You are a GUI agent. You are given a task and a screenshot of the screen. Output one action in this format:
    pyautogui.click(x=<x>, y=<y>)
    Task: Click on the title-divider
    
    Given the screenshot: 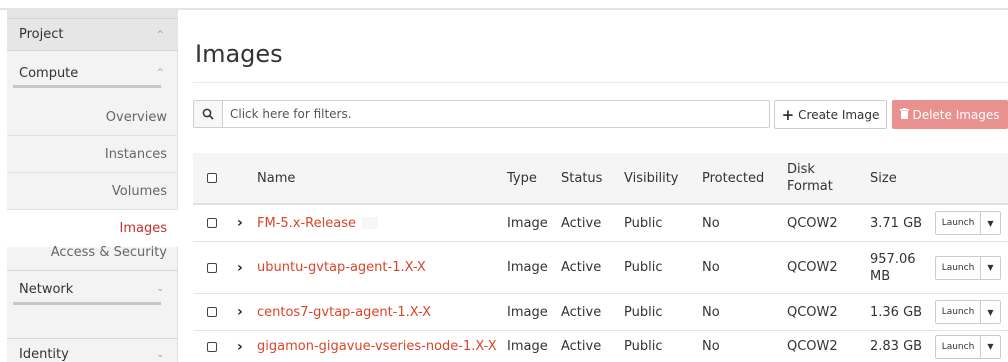 What is the action you would take?
    pyautogui.click(x=600, y=82)
    